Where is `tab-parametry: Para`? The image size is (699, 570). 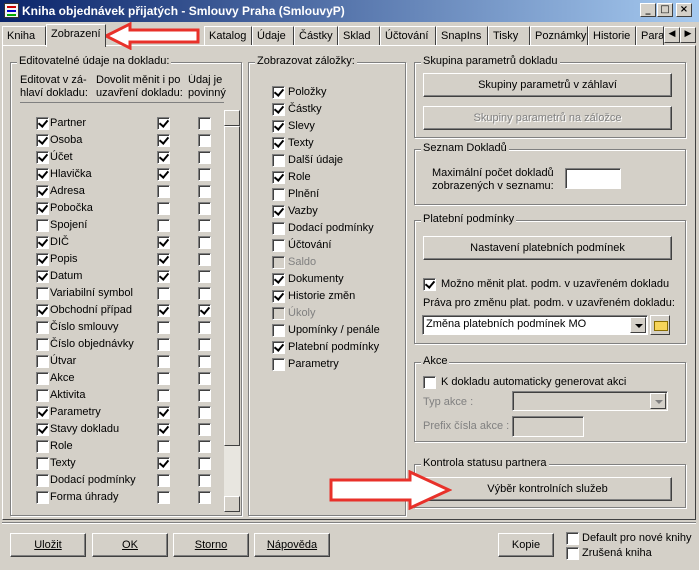 tab-parametry: Para is located at coordinates (650, 36).